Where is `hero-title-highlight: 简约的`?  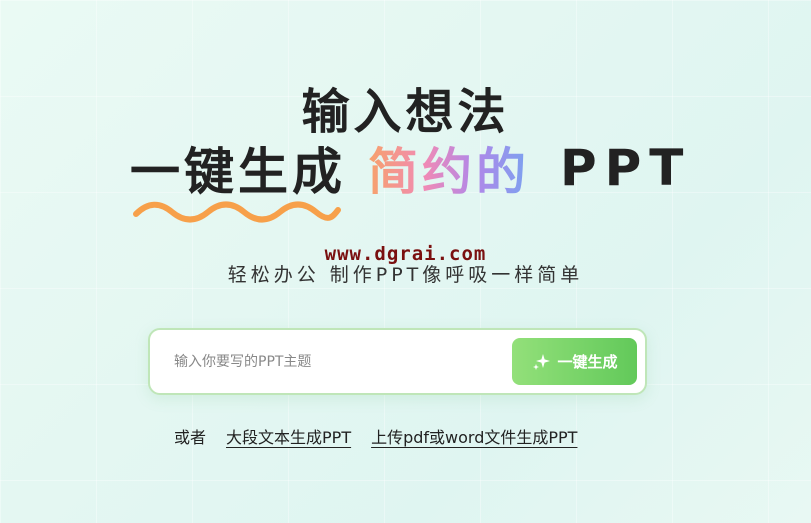 hero-title-highlight: 简约的 is located at coordinates (449, 168).